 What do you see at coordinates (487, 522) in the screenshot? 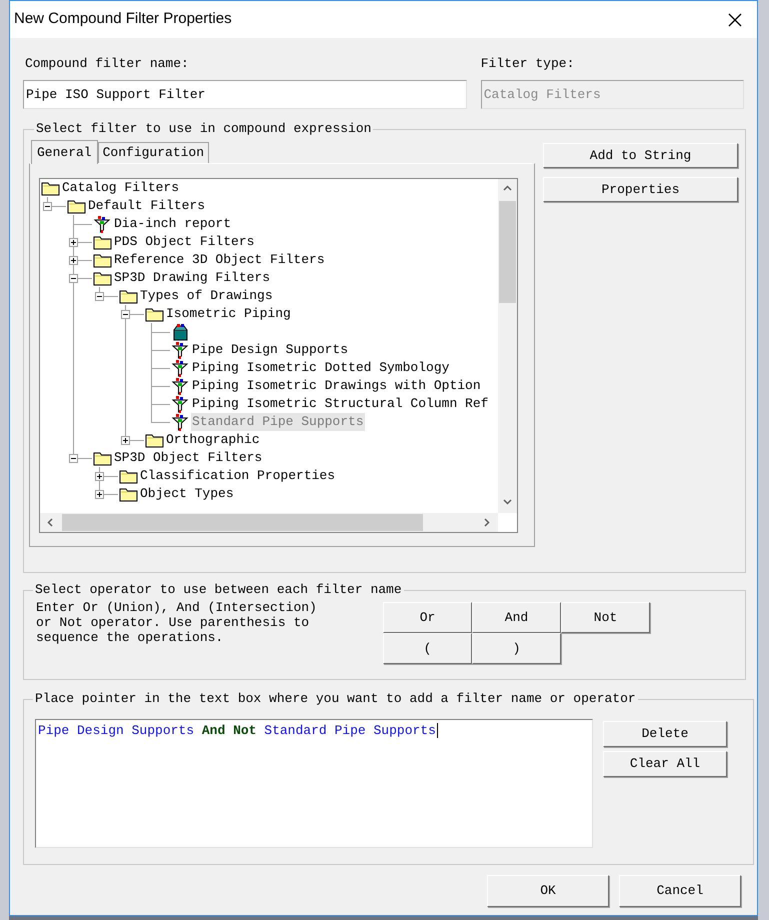
I see `scroll-right-icon` at bounding box center [487, 522].